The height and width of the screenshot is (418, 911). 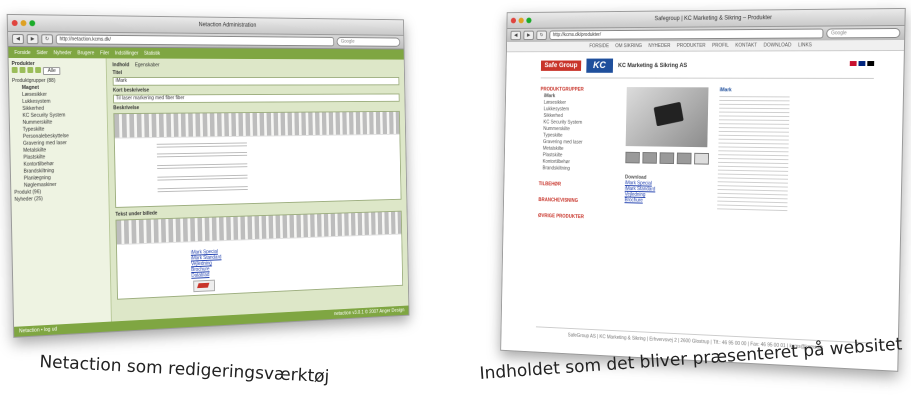 I want to click on nav-item: NYHEDER, so click(x=659, y=46).